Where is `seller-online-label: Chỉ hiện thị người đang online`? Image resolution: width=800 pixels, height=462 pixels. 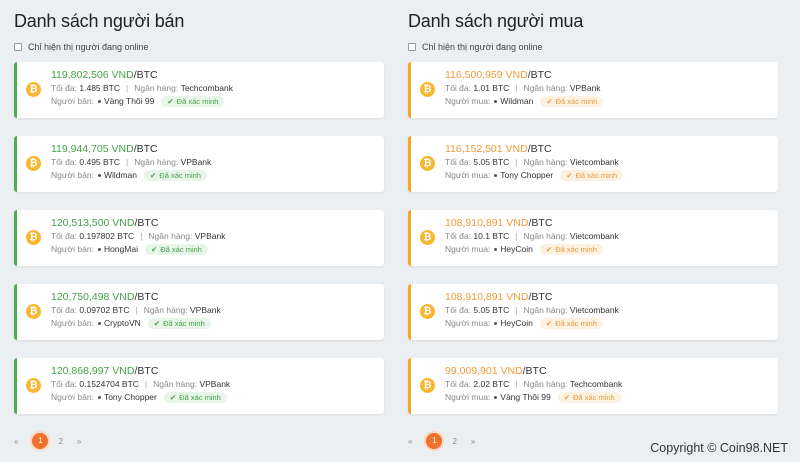 seller-online-label: Chỉ hiện thị người đang online is located at coordinates (88, 47).